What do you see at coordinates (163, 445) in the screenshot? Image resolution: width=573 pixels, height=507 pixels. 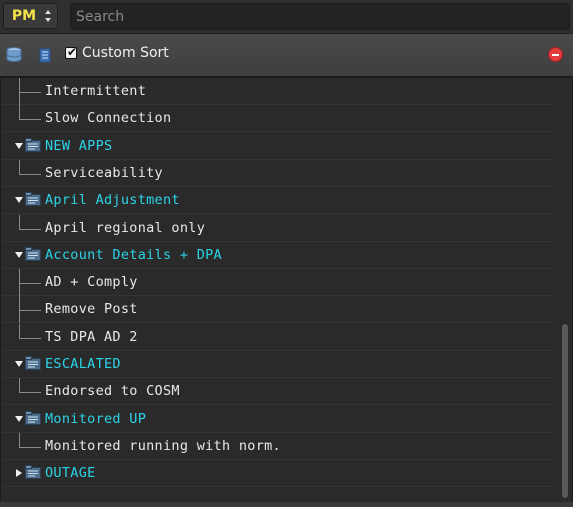 I see `tree-item-label: Monitored running with norm.` at bounding box center [163, 445].